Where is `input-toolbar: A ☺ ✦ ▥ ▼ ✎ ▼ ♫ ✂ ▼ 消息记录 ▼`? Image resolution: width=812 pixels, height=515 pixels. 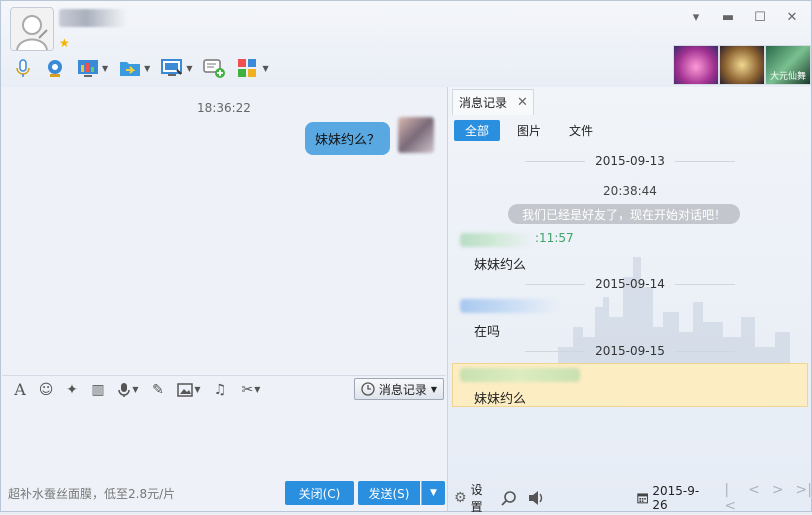 input-toolbar: A ☺ ✦ ▥ ▼ ✎ ▼ ♫ ✂ ▼ 消息记录 ▼ is located at coordinates (224, 389).